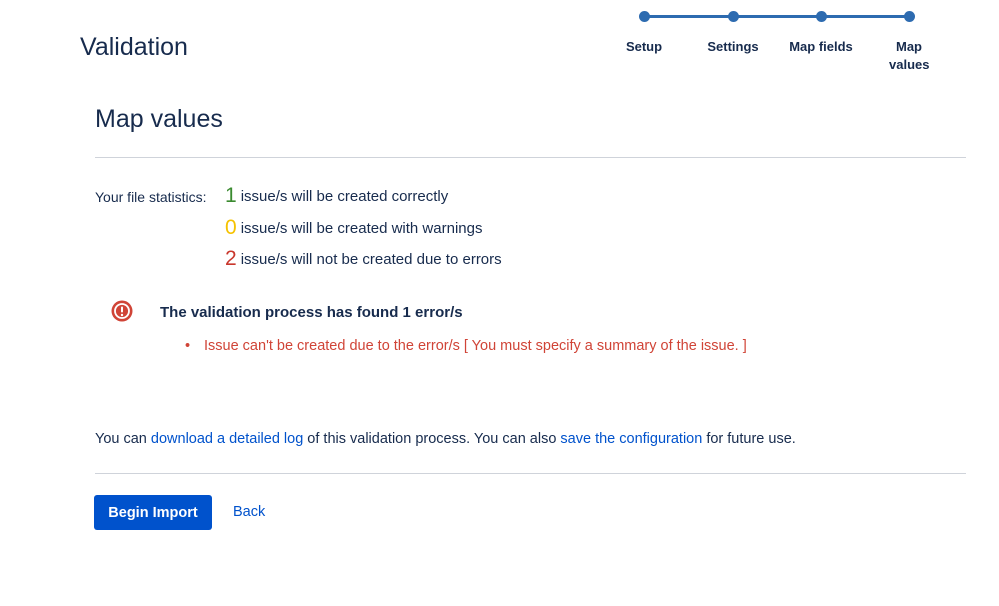 The width and height of the screenshot is (999, 606). Describe the element at coordinates (159, 119) in the screenshot. I see `section-title: Map values` at that location.